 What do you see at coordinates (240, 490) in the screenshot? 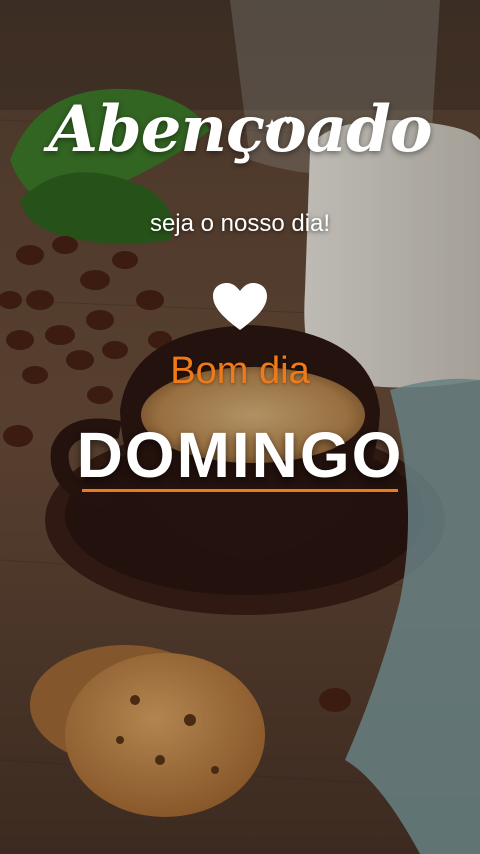
I see `accent-underline` at bounding box center [240, 490].